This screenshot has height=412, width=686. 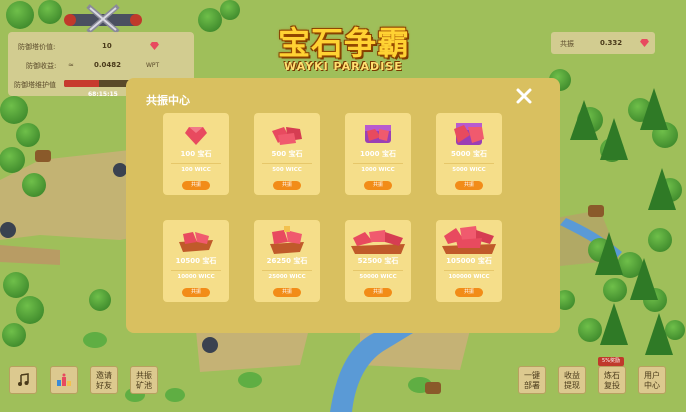 What do you see at coordinates (344, 43) in the screenshot?
I see `game-logo-title: 宝石争霸` at bounding box center [344, 43].